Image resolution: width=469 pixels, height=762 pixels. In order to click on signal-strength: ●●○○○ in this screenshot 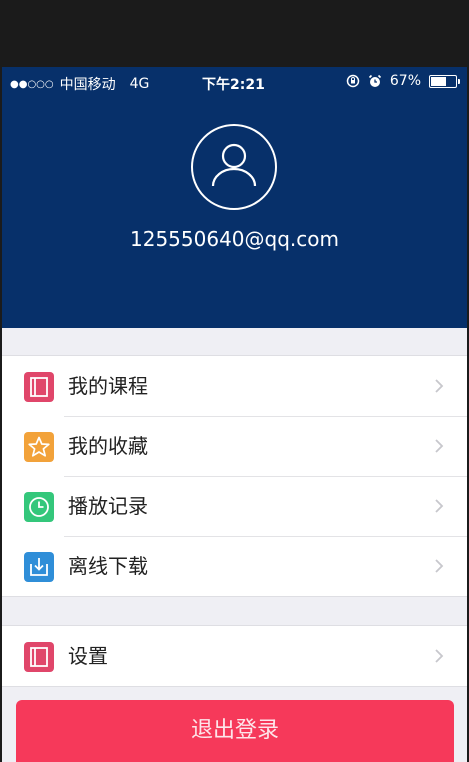, I will do `click(32, 84)`.